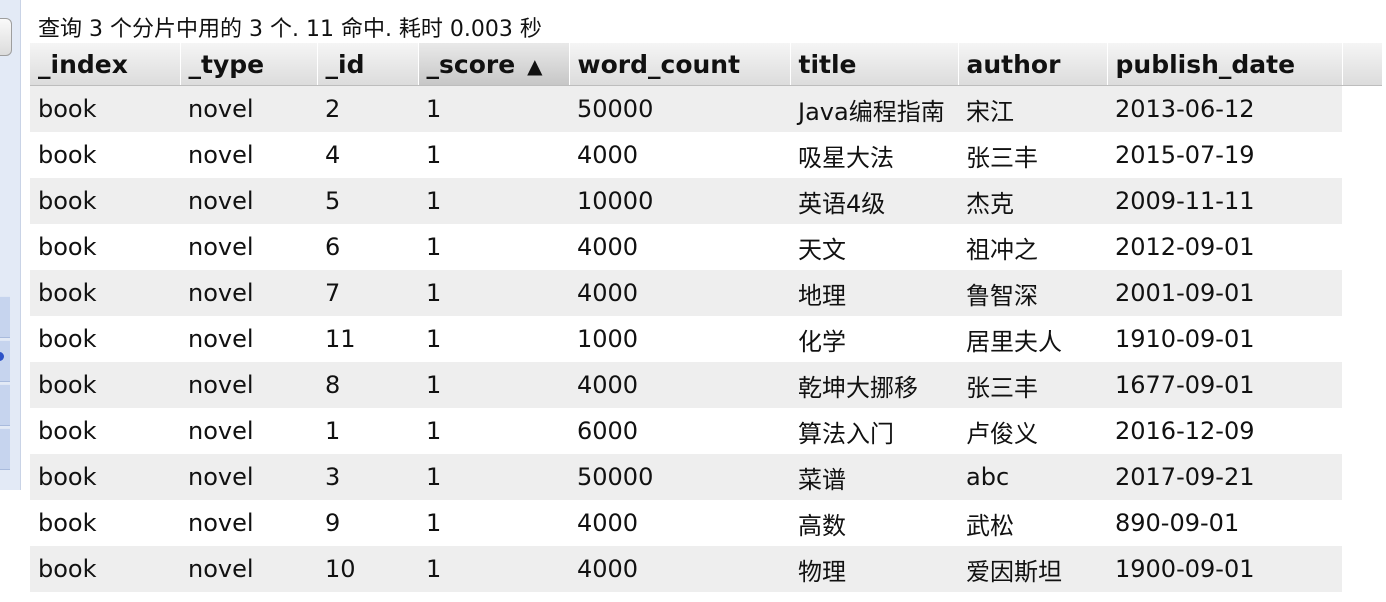 This screenshot has width=1386, height=602. I want to click on column-header-index: _index, so click(105, 64).